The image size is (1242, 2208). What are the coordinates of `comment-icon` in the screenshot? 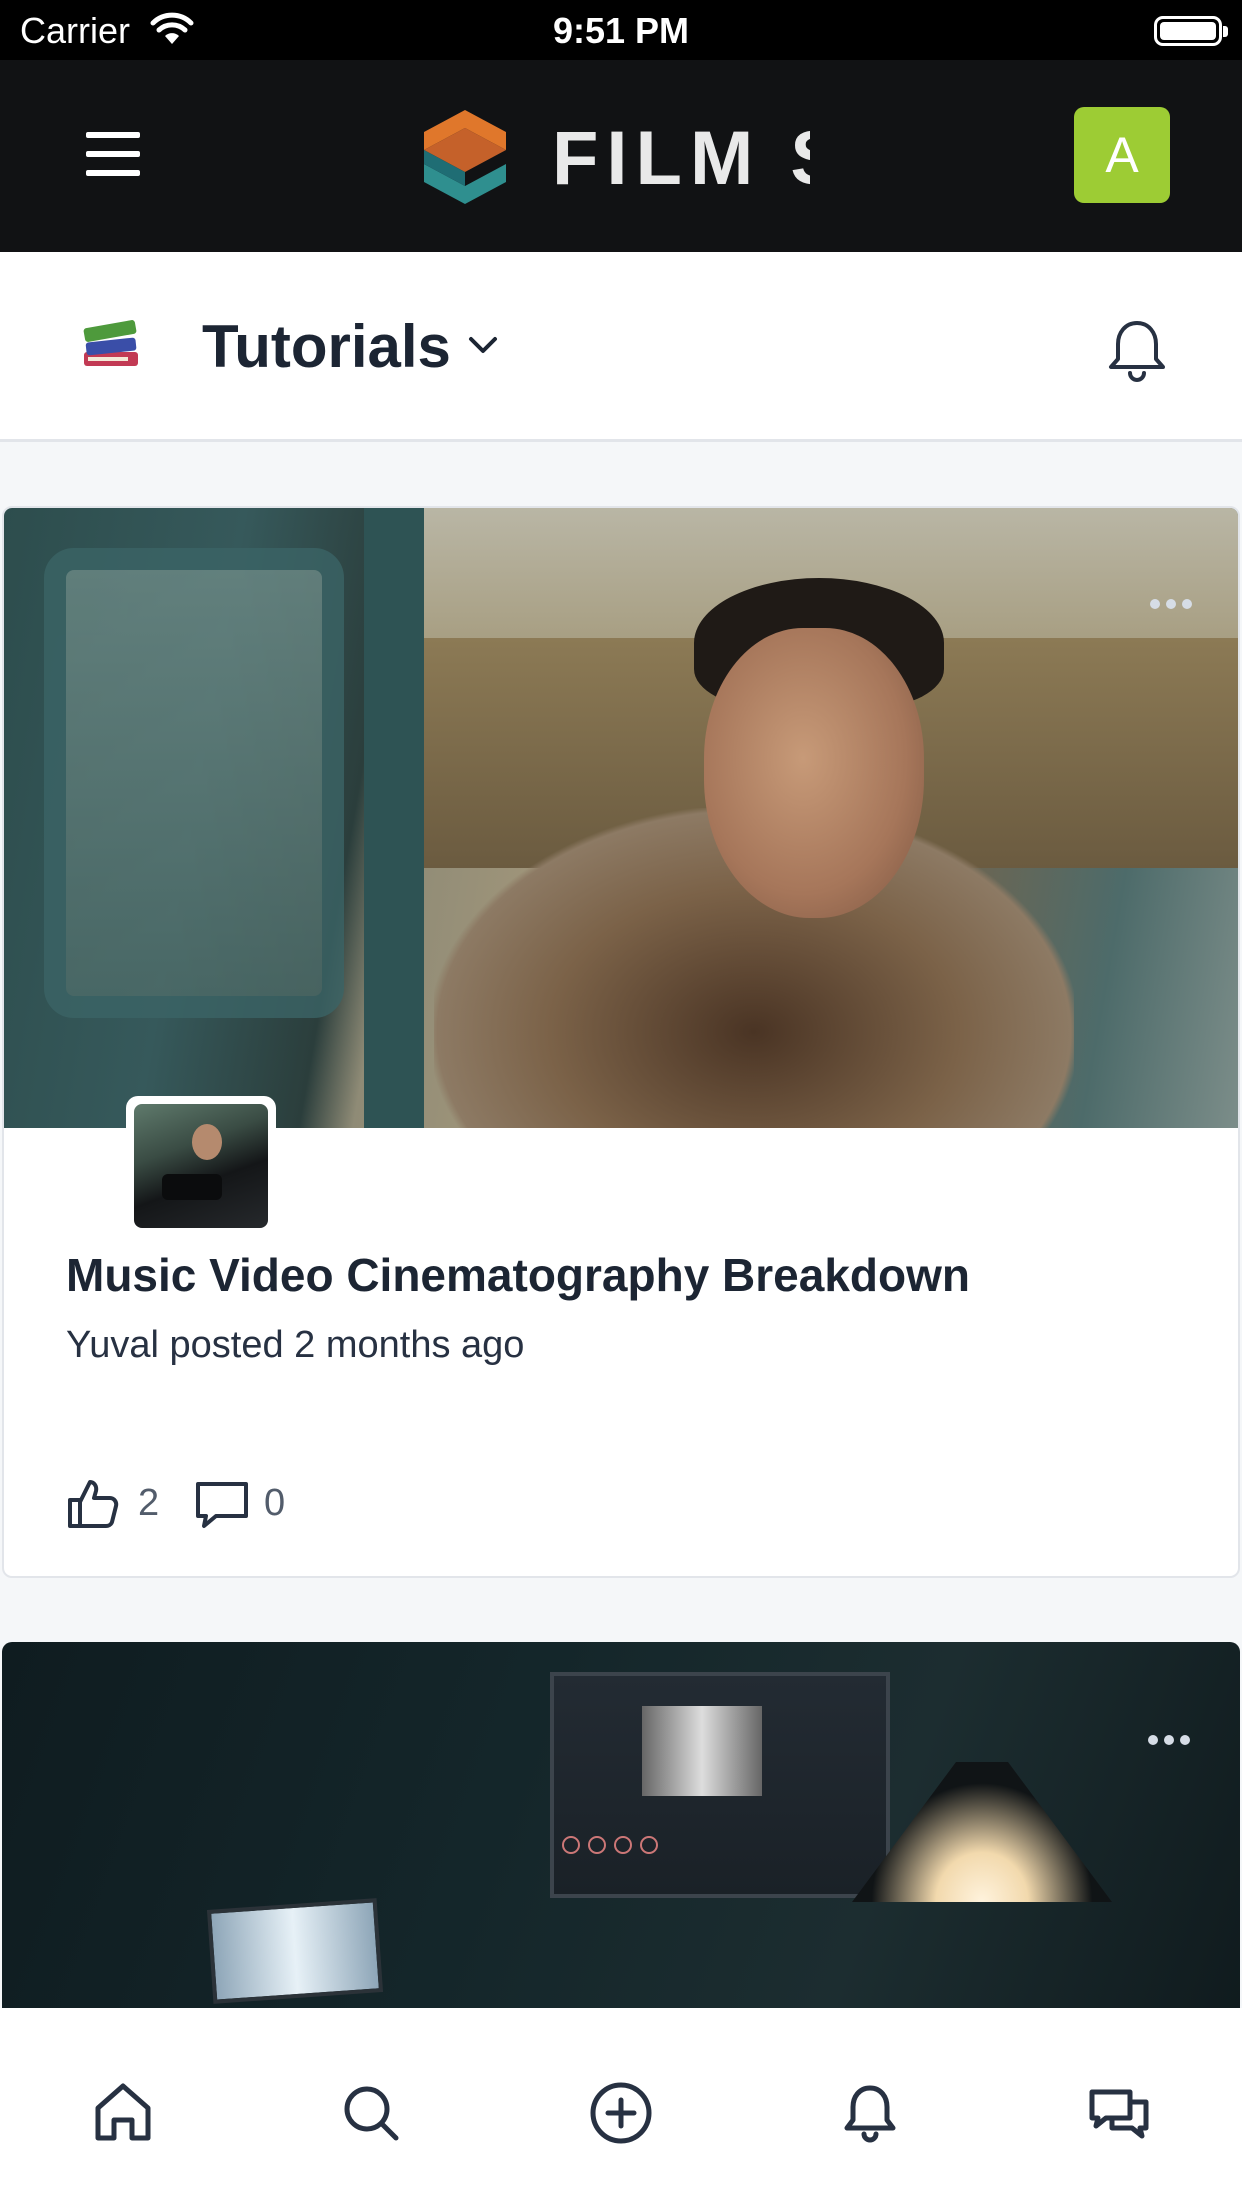 It's located at (222, 1506).